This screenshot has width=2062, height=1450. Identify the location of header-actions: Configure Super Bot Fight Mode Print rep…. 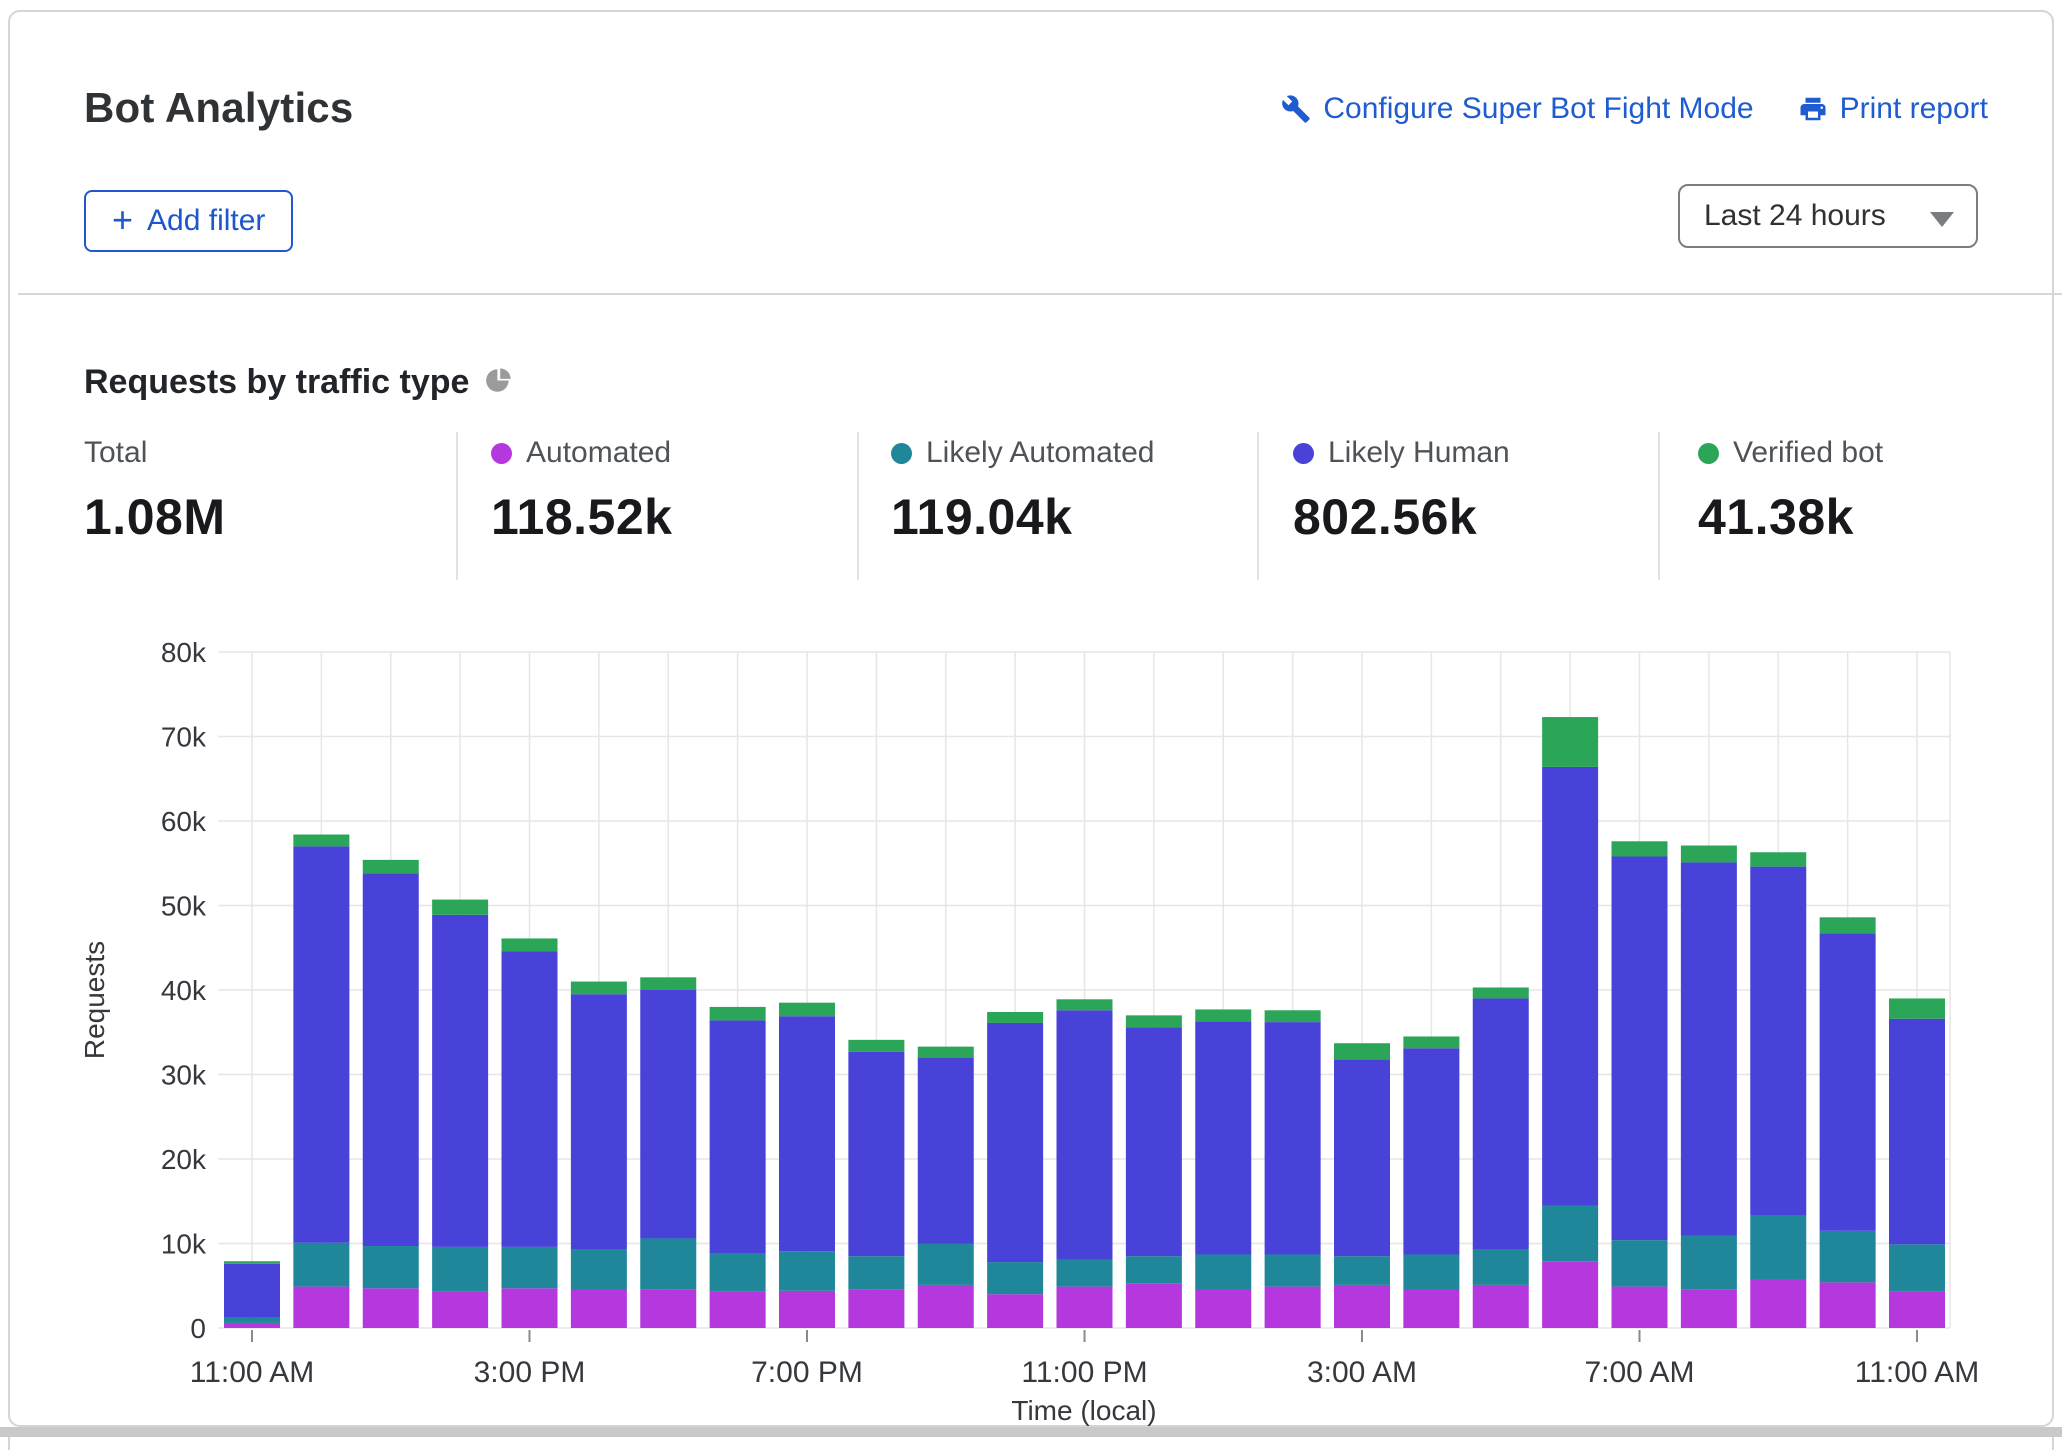
(1634, 109).